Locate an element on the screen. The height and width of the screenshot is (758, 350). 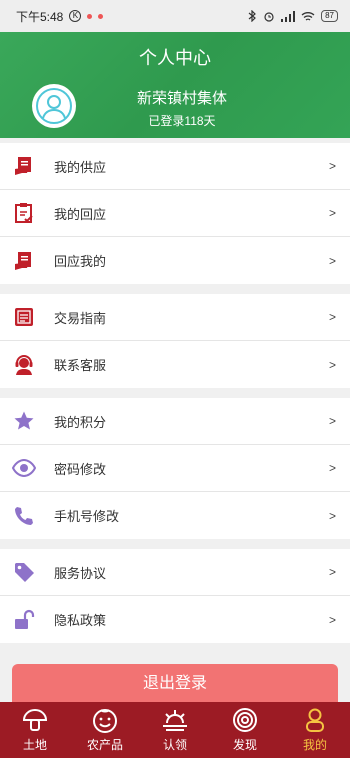
wifi-icon is located at coordinates (308, 16).